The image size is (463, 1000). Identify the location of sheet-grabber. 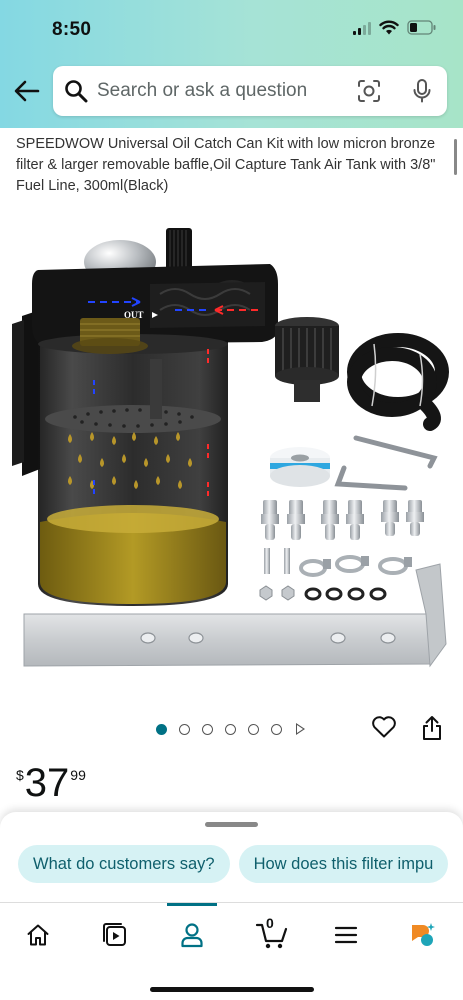
(231, 824).